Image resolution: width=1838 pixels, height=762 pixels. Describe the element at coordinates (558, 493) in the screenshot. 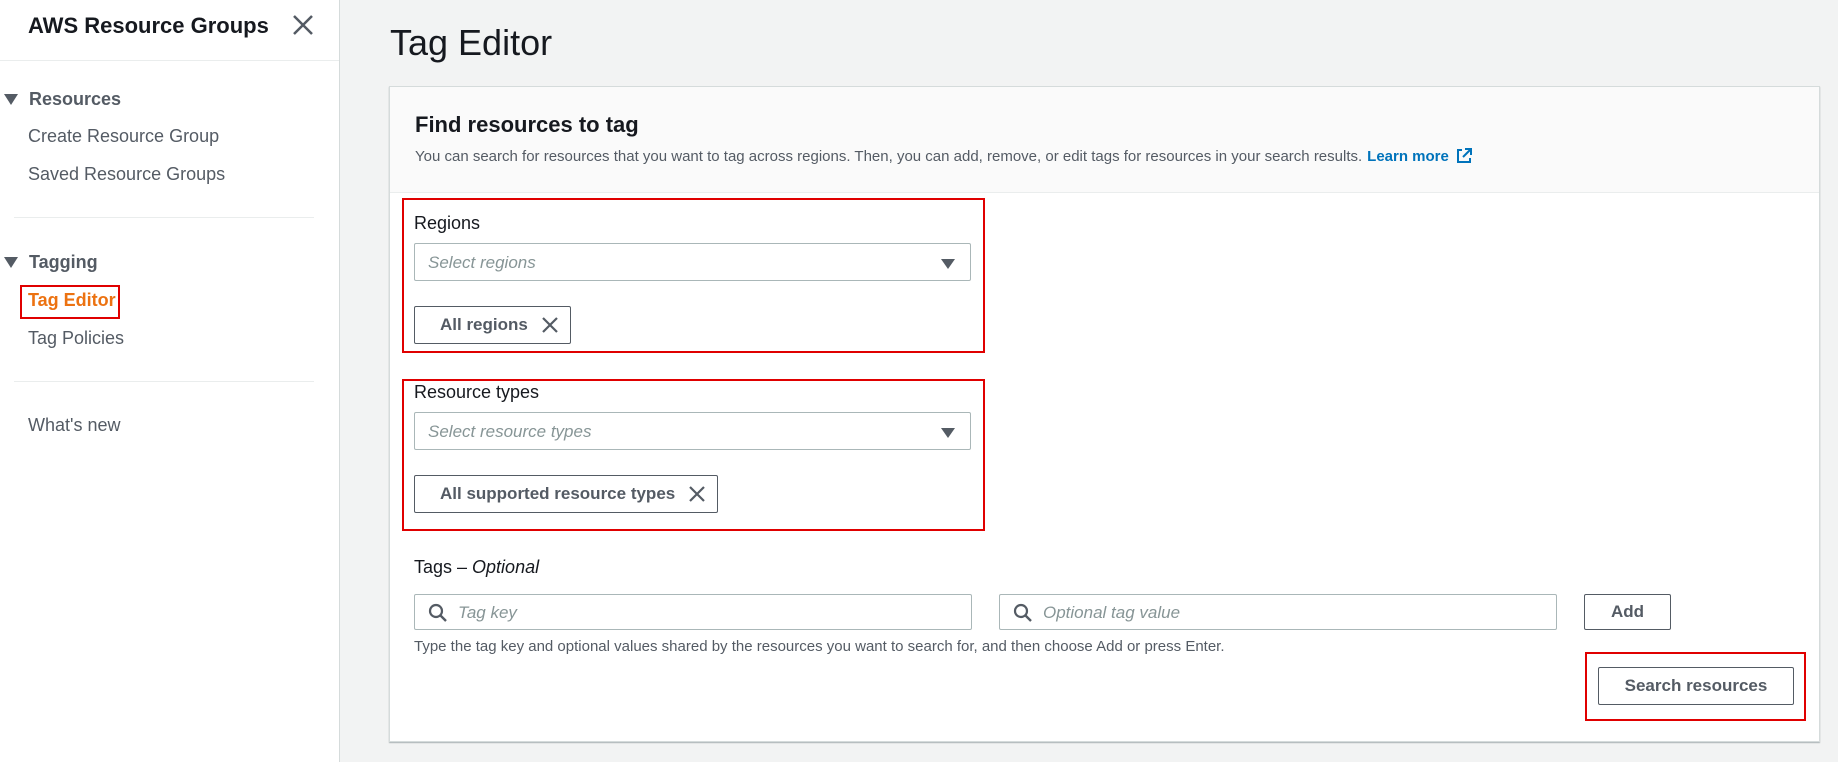

I see `token-label: All supported resource types` at that location.